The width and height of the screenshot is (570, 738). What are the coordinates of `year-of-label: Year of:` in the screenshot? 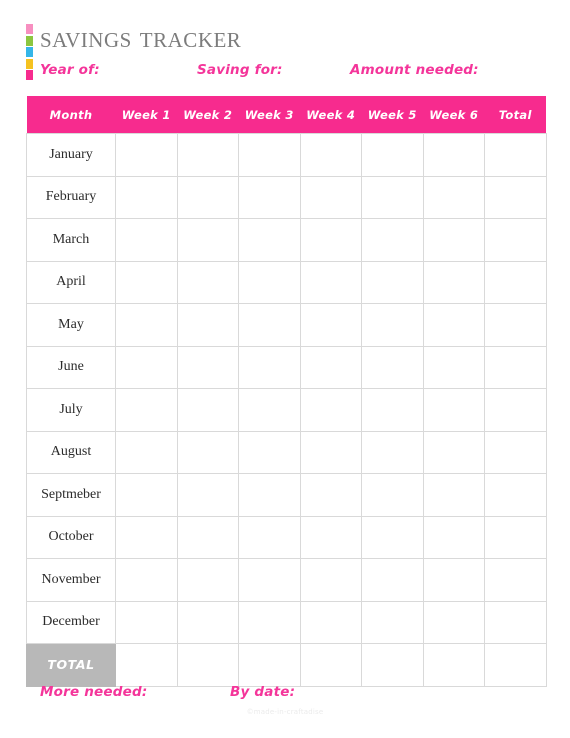 It's located at (70, 70).